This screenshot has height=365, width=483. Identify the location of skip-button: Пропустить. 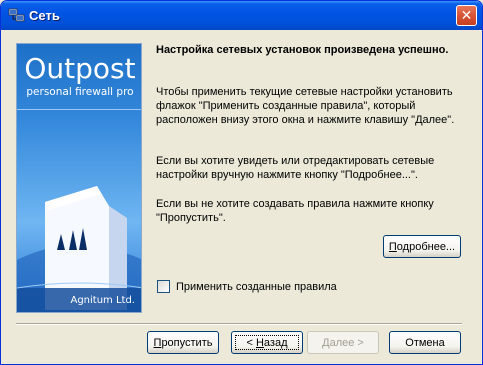
(183, 342).